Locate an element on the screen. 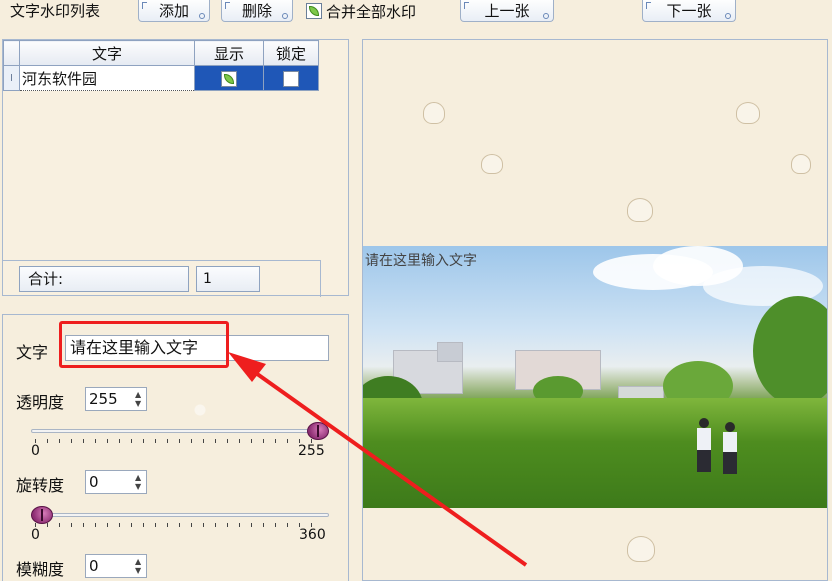 The image size is (832, 581). rotation-slider-ticks is located at coordinates (179, 526).